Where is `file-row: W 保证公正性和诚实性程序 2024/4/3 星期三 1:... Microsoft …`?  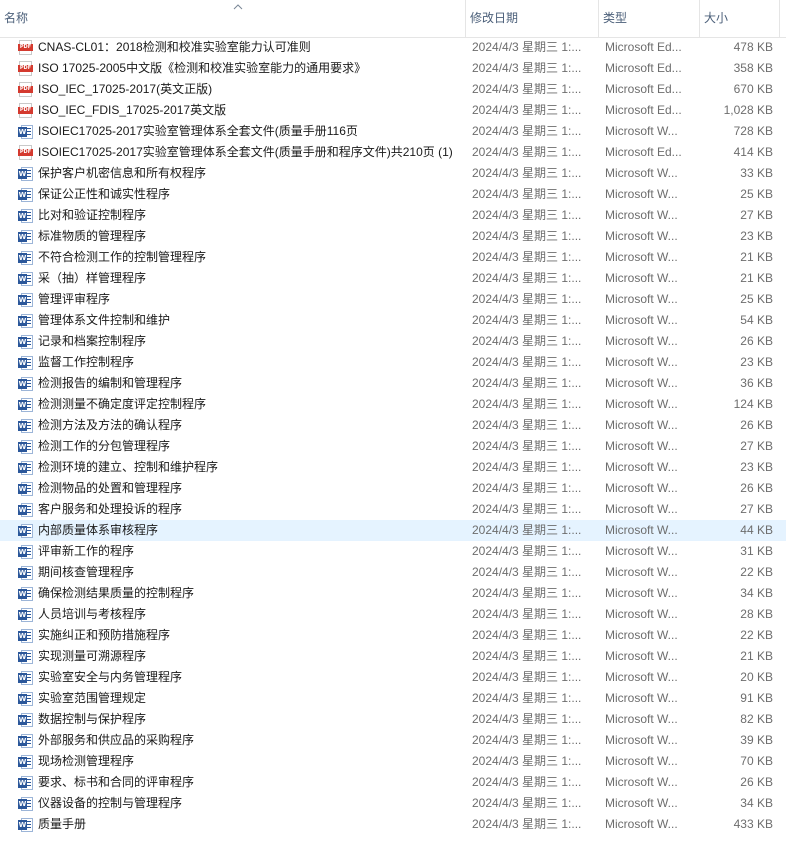 file-row: W 保证公正性和诚实性程序 2024/4/3 星期三 1:... Microsoft … is located at coordinates (393, 194).